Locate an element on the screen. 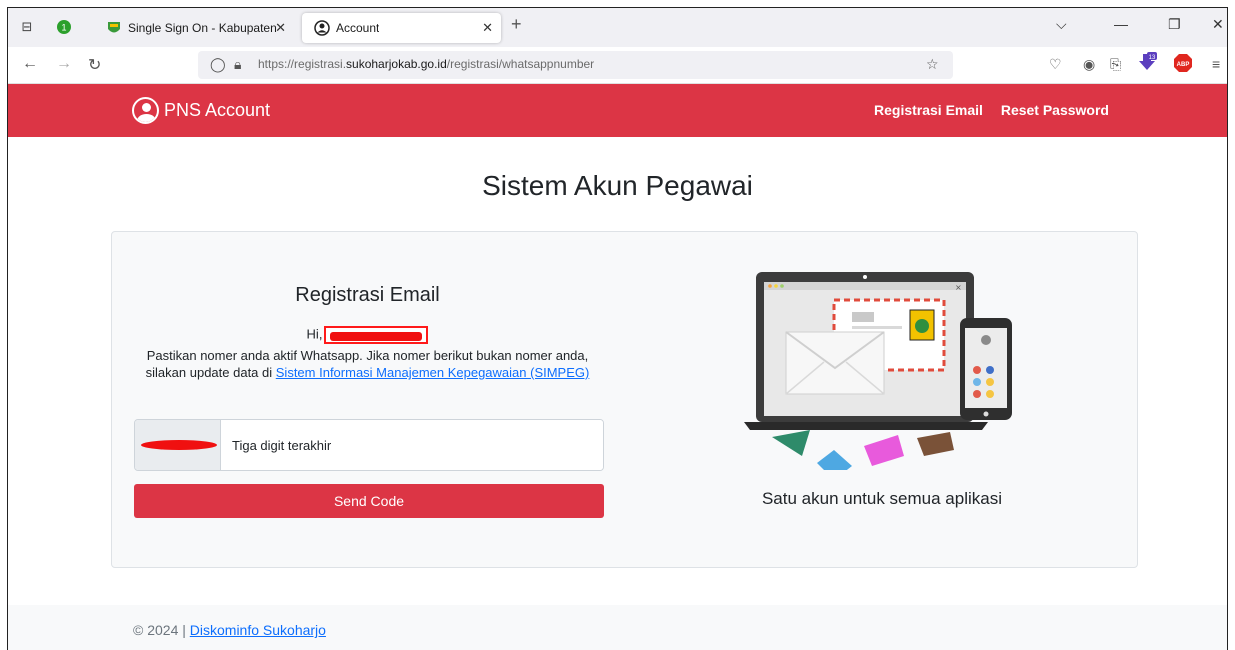  account-menu-icon: ◉ is located at coordinates (1089, 64).